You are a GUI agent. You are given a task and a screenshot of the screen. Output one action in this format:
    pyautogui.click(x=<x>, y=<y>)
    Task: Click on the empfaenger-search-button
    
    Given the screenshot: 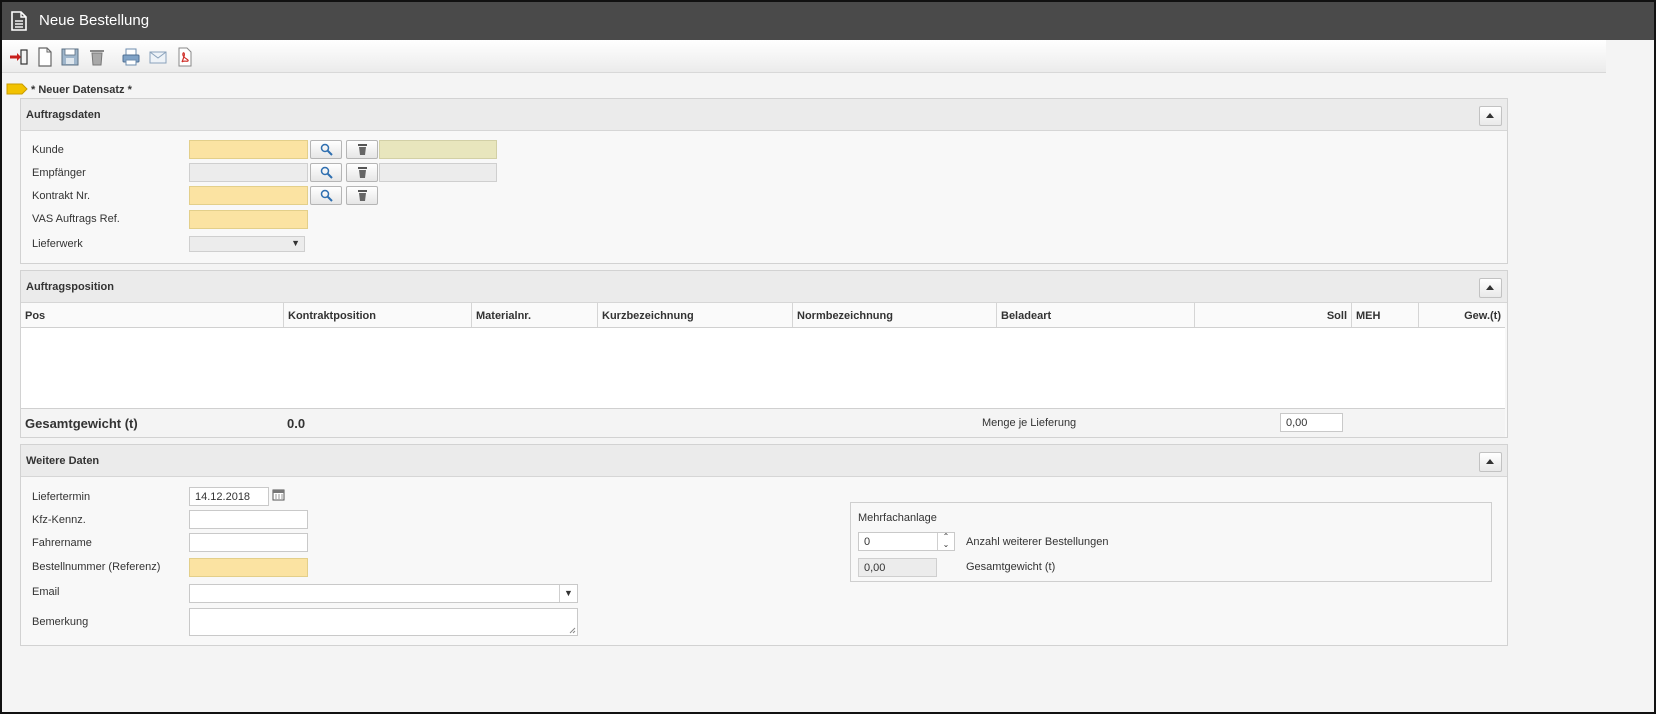 What is the action you would take?
    pyautogui.click(x=326, y=172)
    